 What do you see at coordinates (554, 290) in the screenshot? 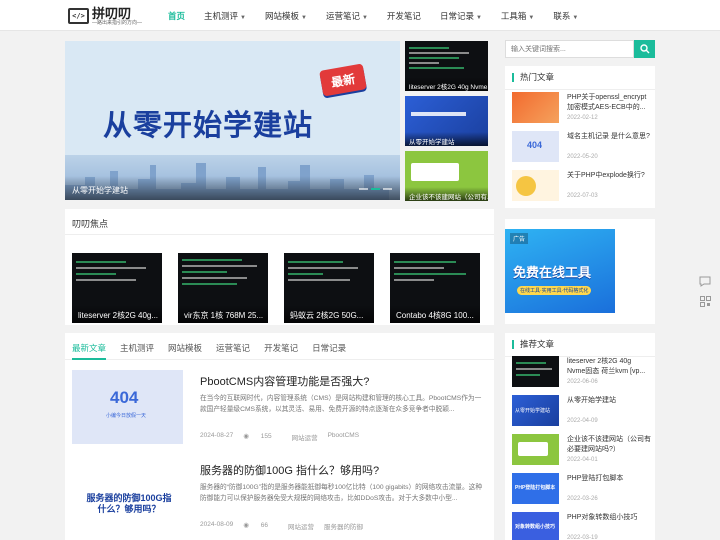
I see `ad-subline: 在线工具·实用工具·代码格式化` at bounding box center [554, 290].